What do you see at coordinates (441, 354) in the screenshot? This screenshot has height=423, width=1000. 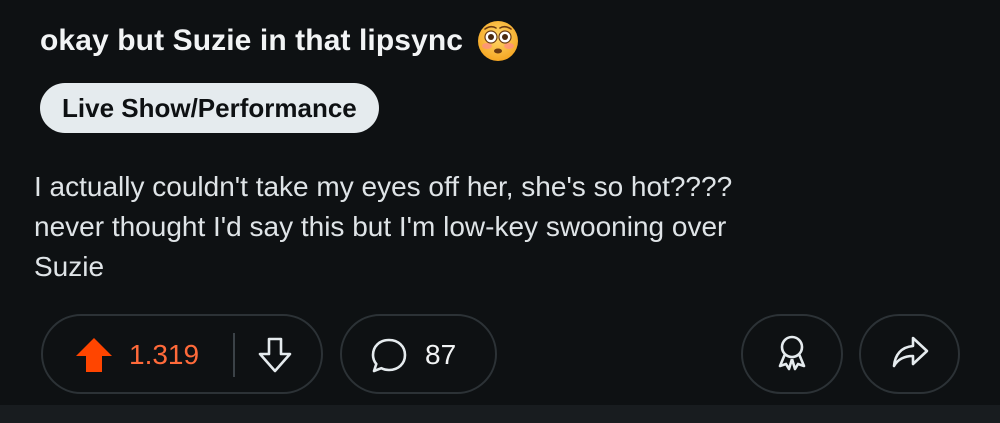 I see `comment-count: 87` at bounding box center [441, 354].